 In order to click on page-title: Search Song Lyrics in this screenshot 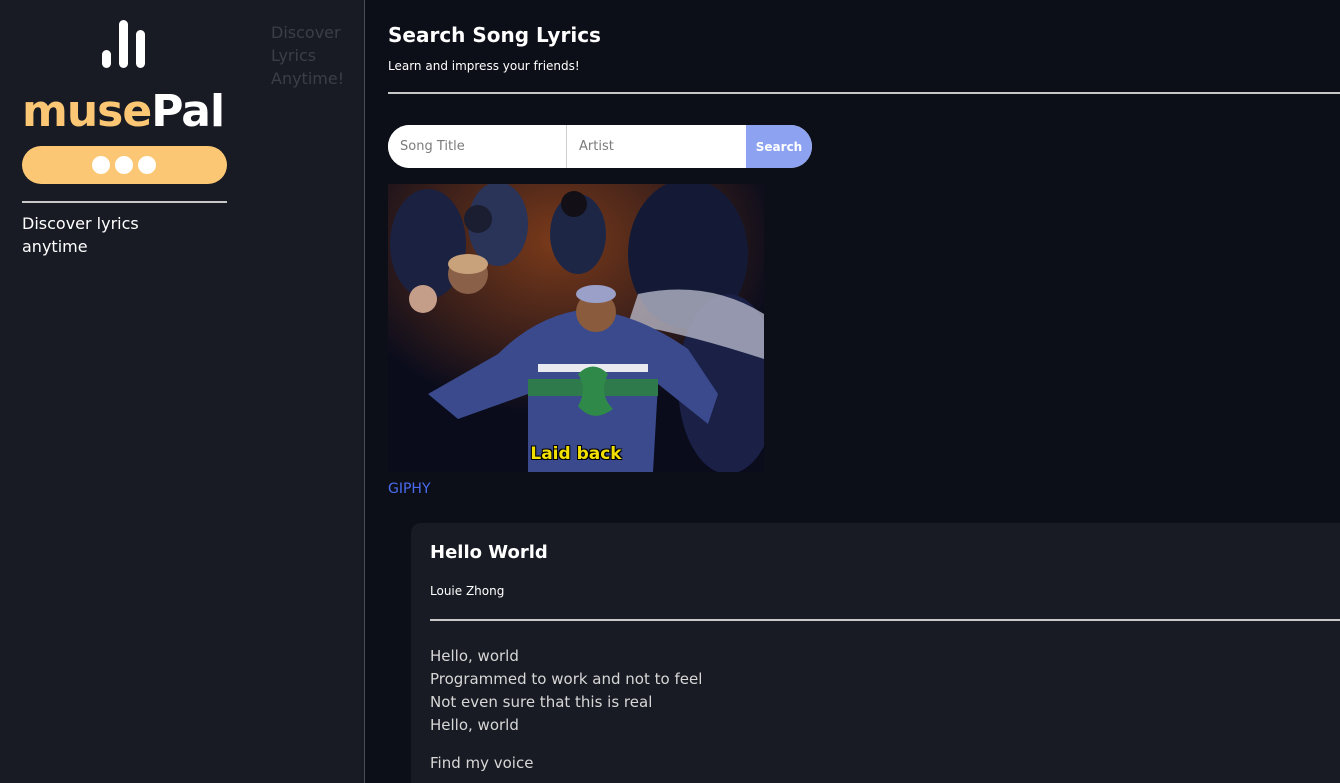, I will do `click(494, 35)`.